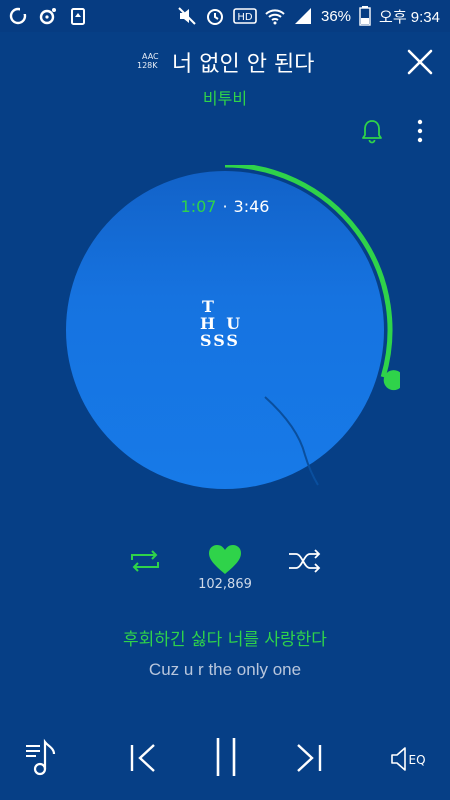 The image size is (450, 800). What do you see at coordinates (225, 97) in the screenshot?
I see `artist-name: 비투비` at bounding box center [225, 97].